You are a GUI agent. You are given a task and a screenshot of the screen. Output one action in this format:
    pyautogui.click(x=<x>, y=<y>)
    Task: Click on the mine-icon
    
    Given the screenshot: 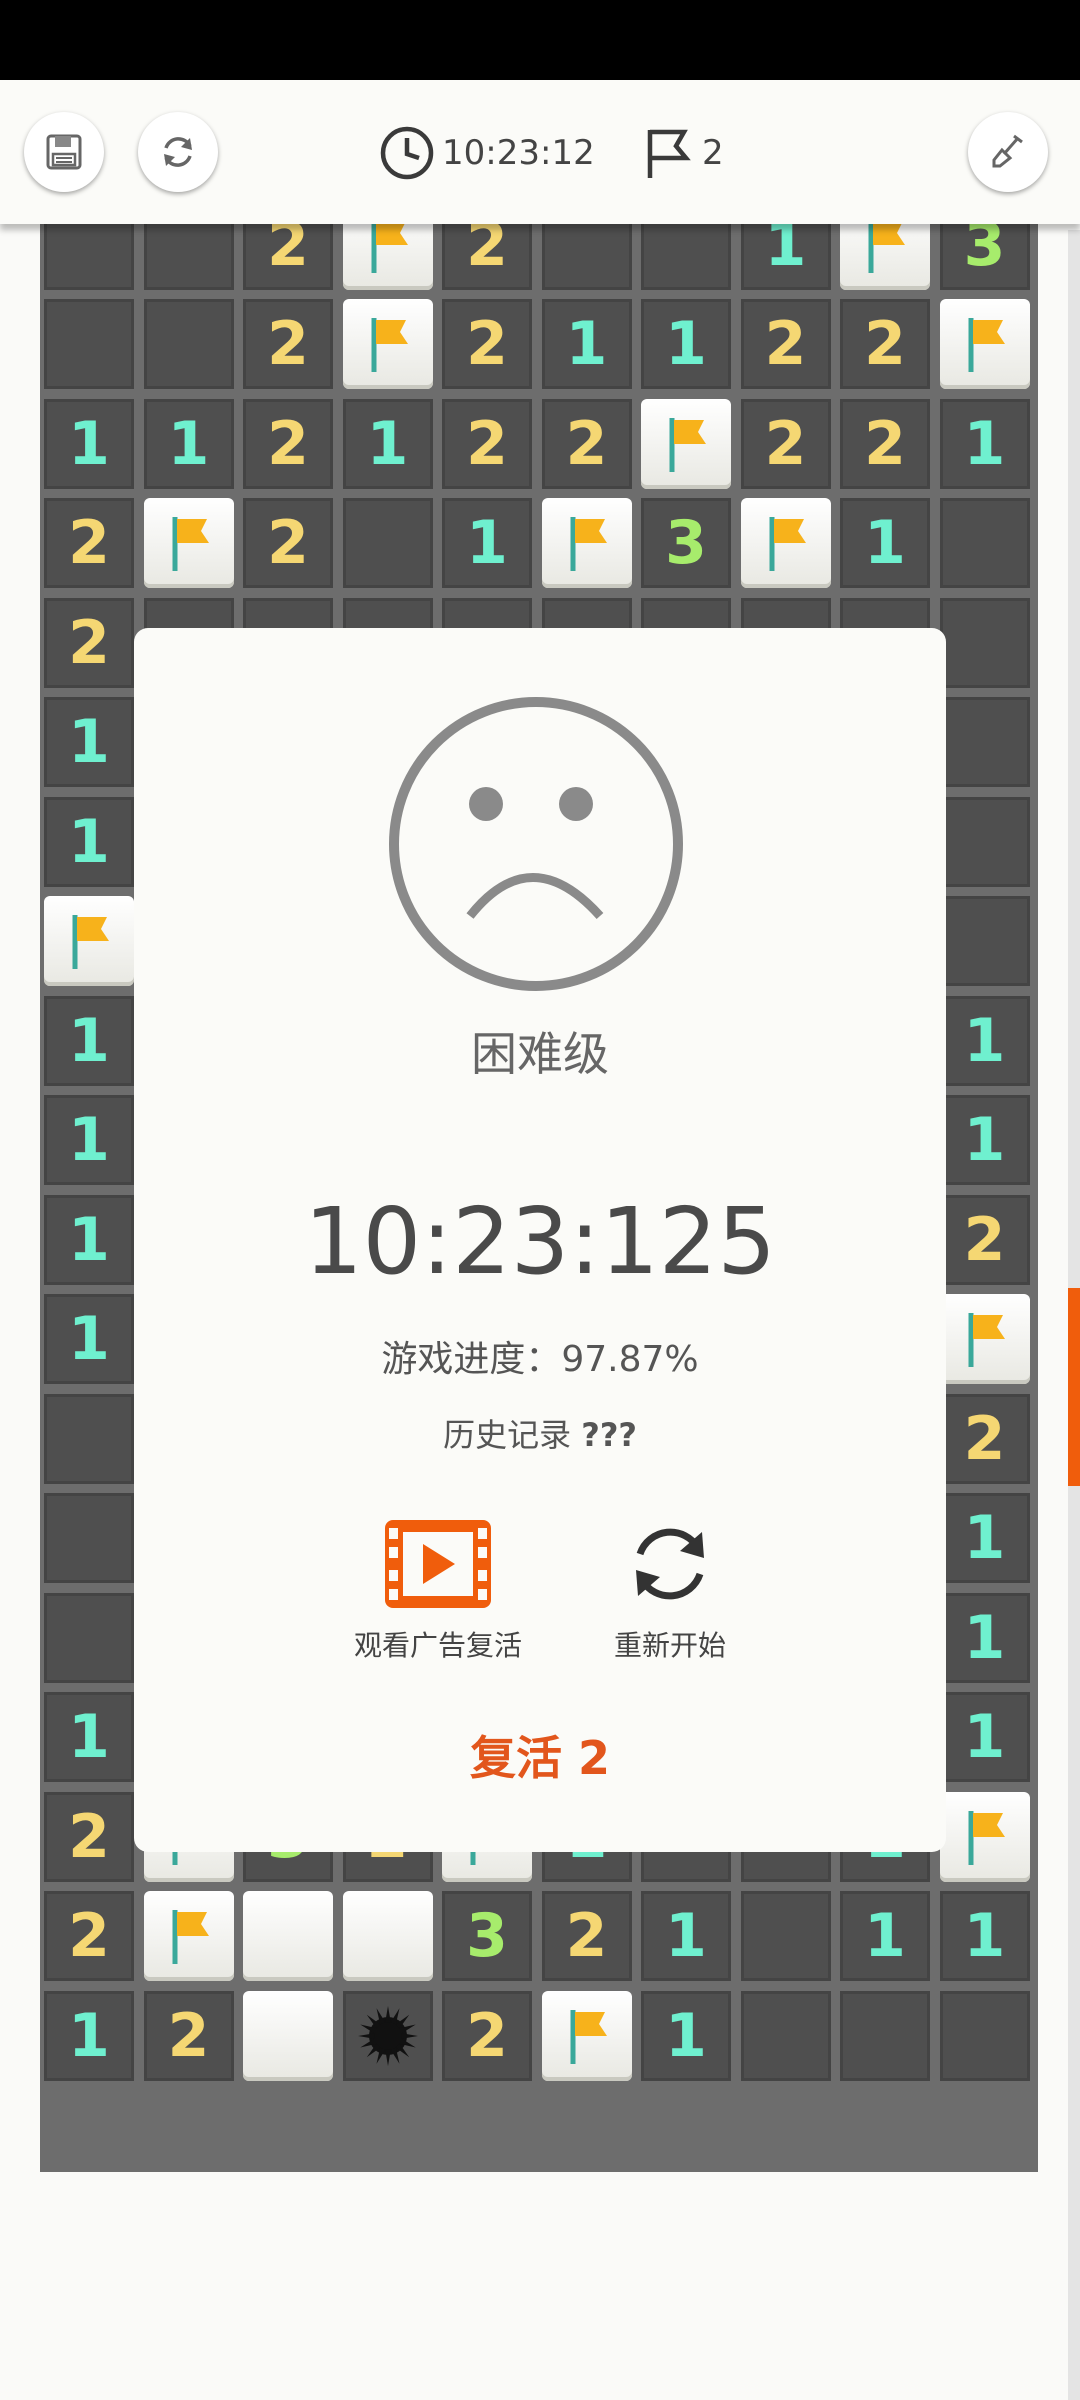 What is the action you would take?
    pyautogui.click(x=387, y=2035)
    